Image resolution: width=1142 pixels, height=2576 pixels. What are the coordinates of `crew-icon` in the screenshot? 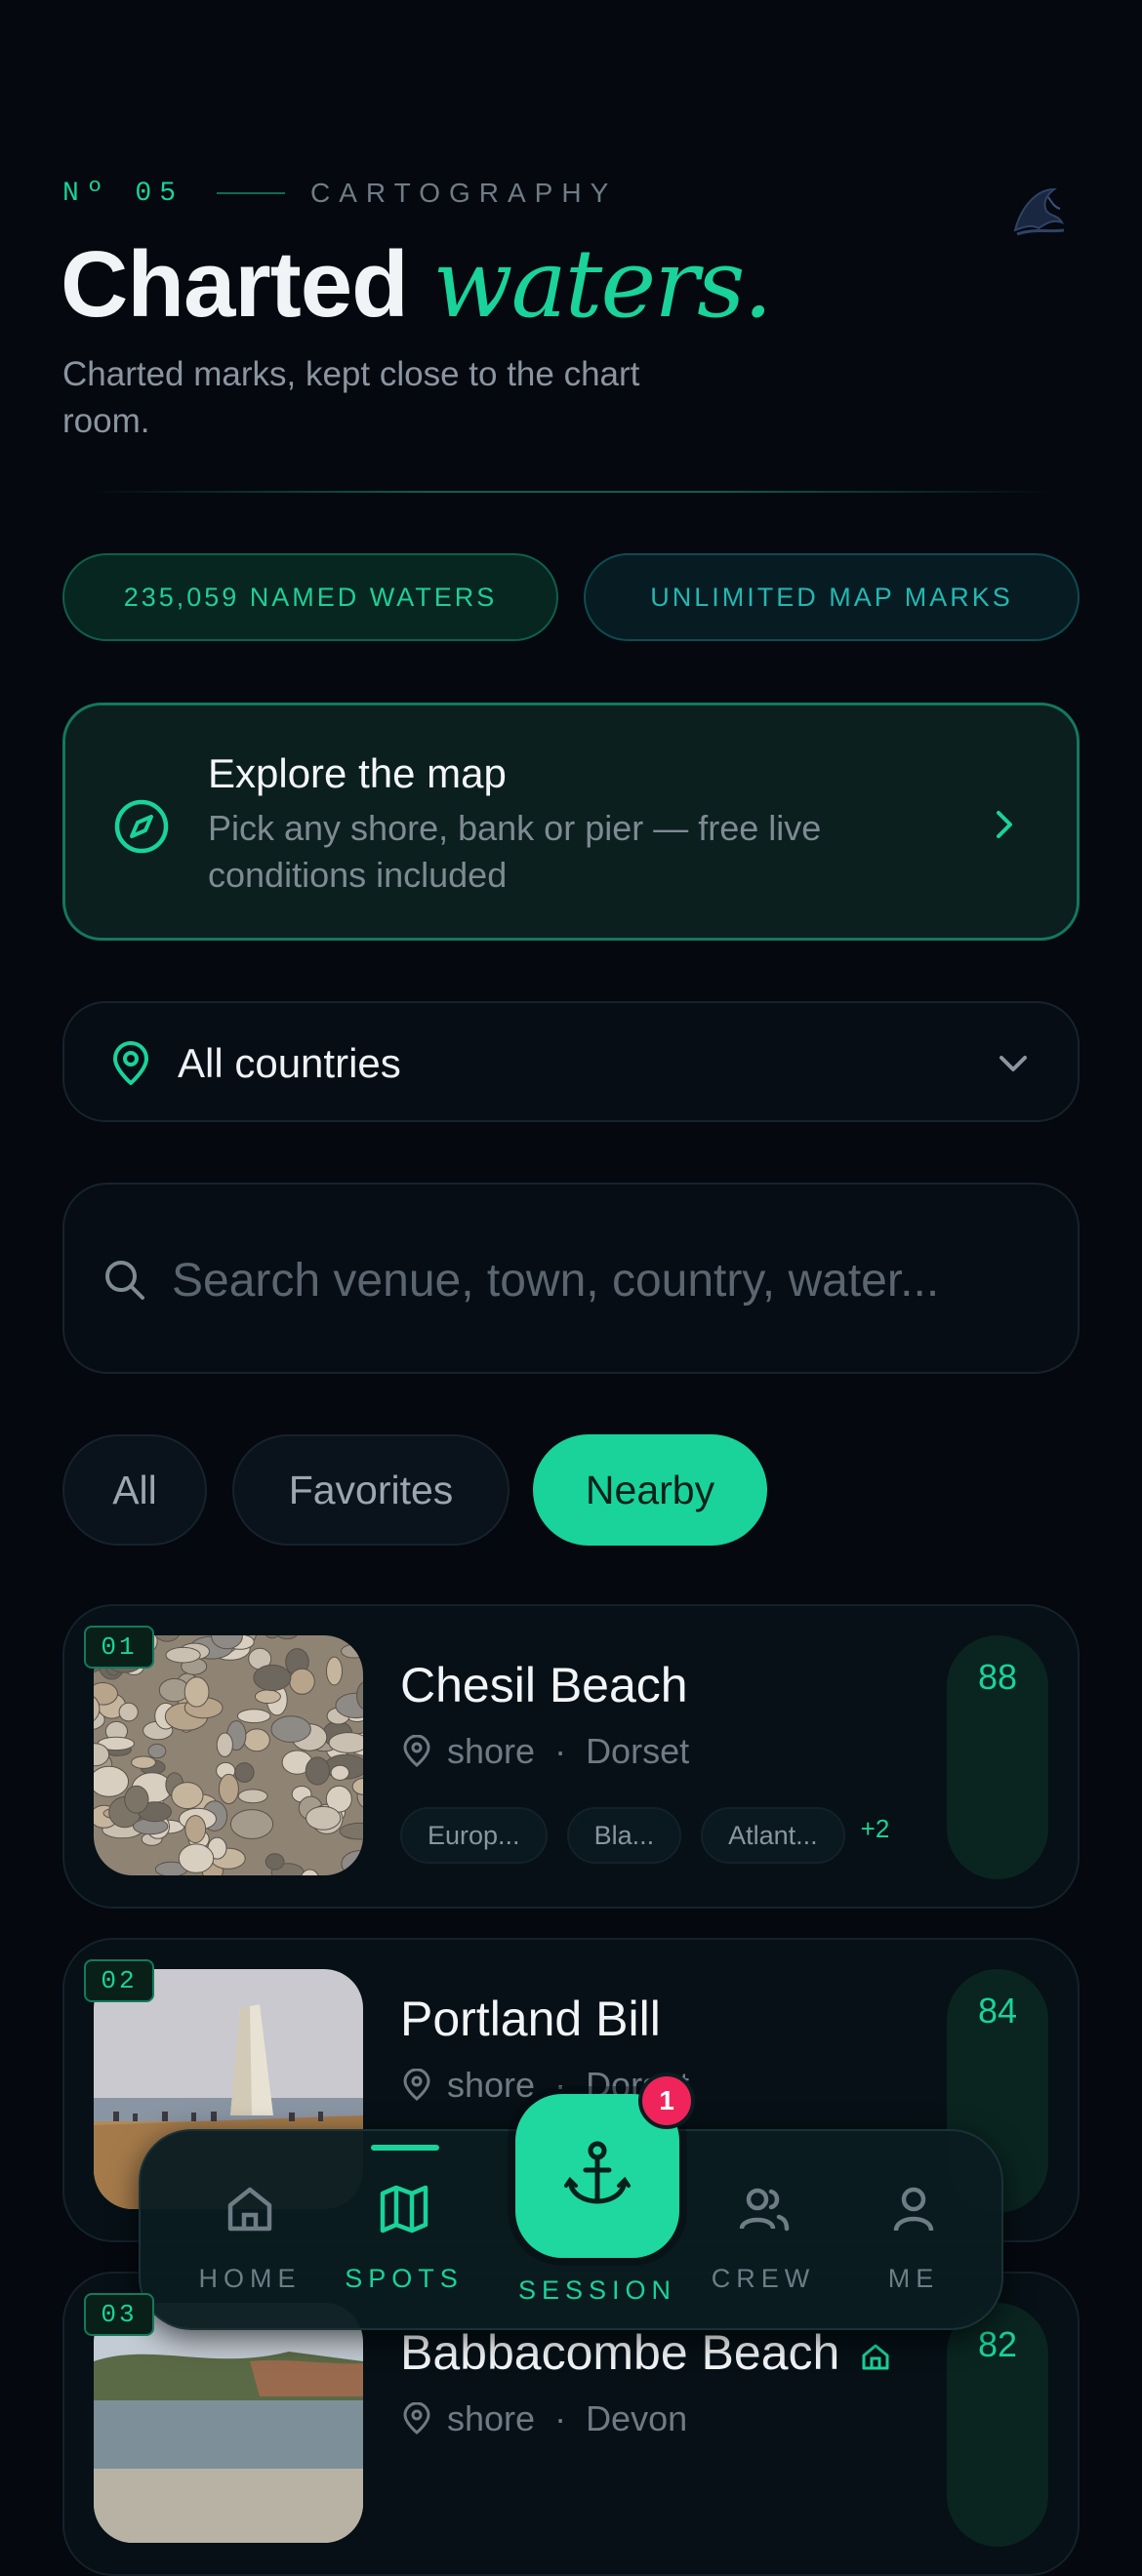 It's located at (763, 2209).